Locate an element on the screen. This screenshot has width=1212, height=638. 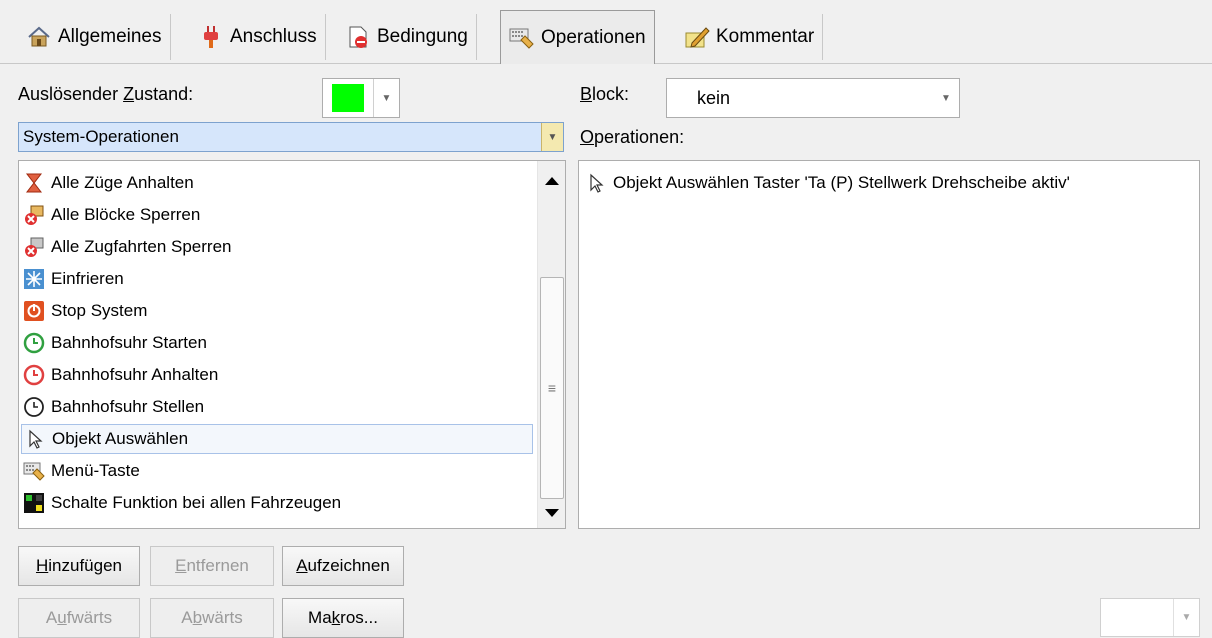
tab-label: Kommentar is located at coordinates (765, 36).